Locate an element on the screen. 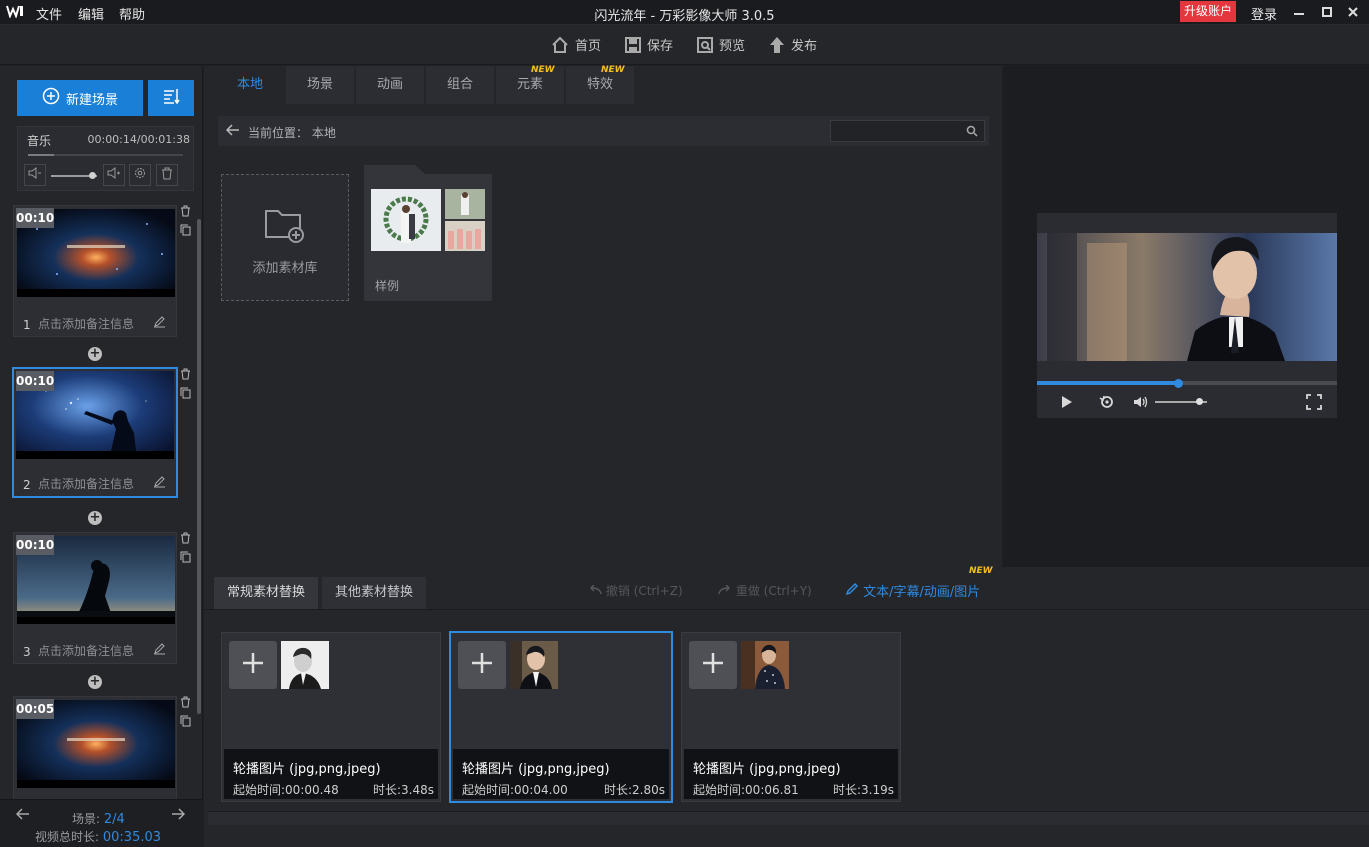 This screenshot has width=1369, height=847. video-player is located at coordinates (1187, 315).